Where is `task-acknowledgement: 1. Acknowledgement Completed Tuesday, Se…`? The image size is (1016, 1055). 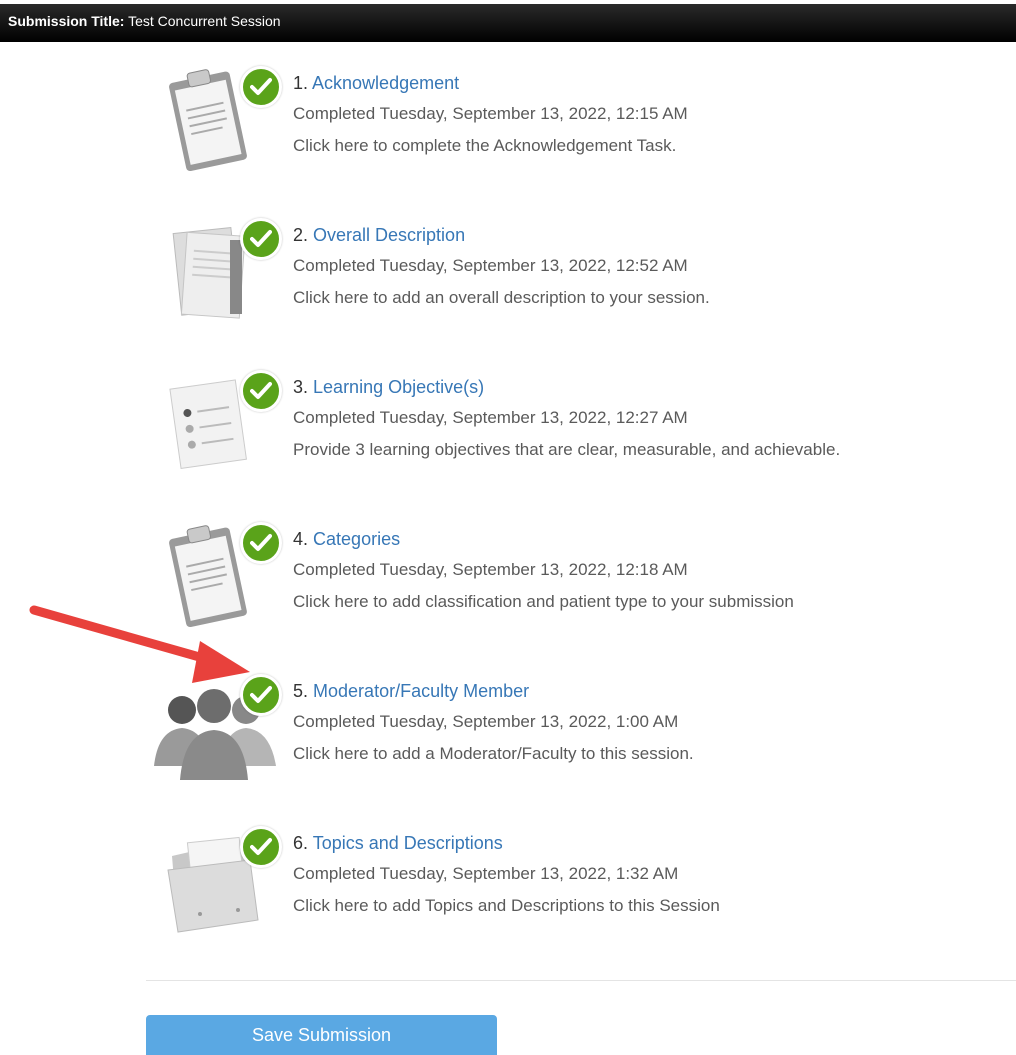 task-acknowledgement: 1. Acknowledgement Completed Tuesday, Se… is located at coordinates (580, 138).